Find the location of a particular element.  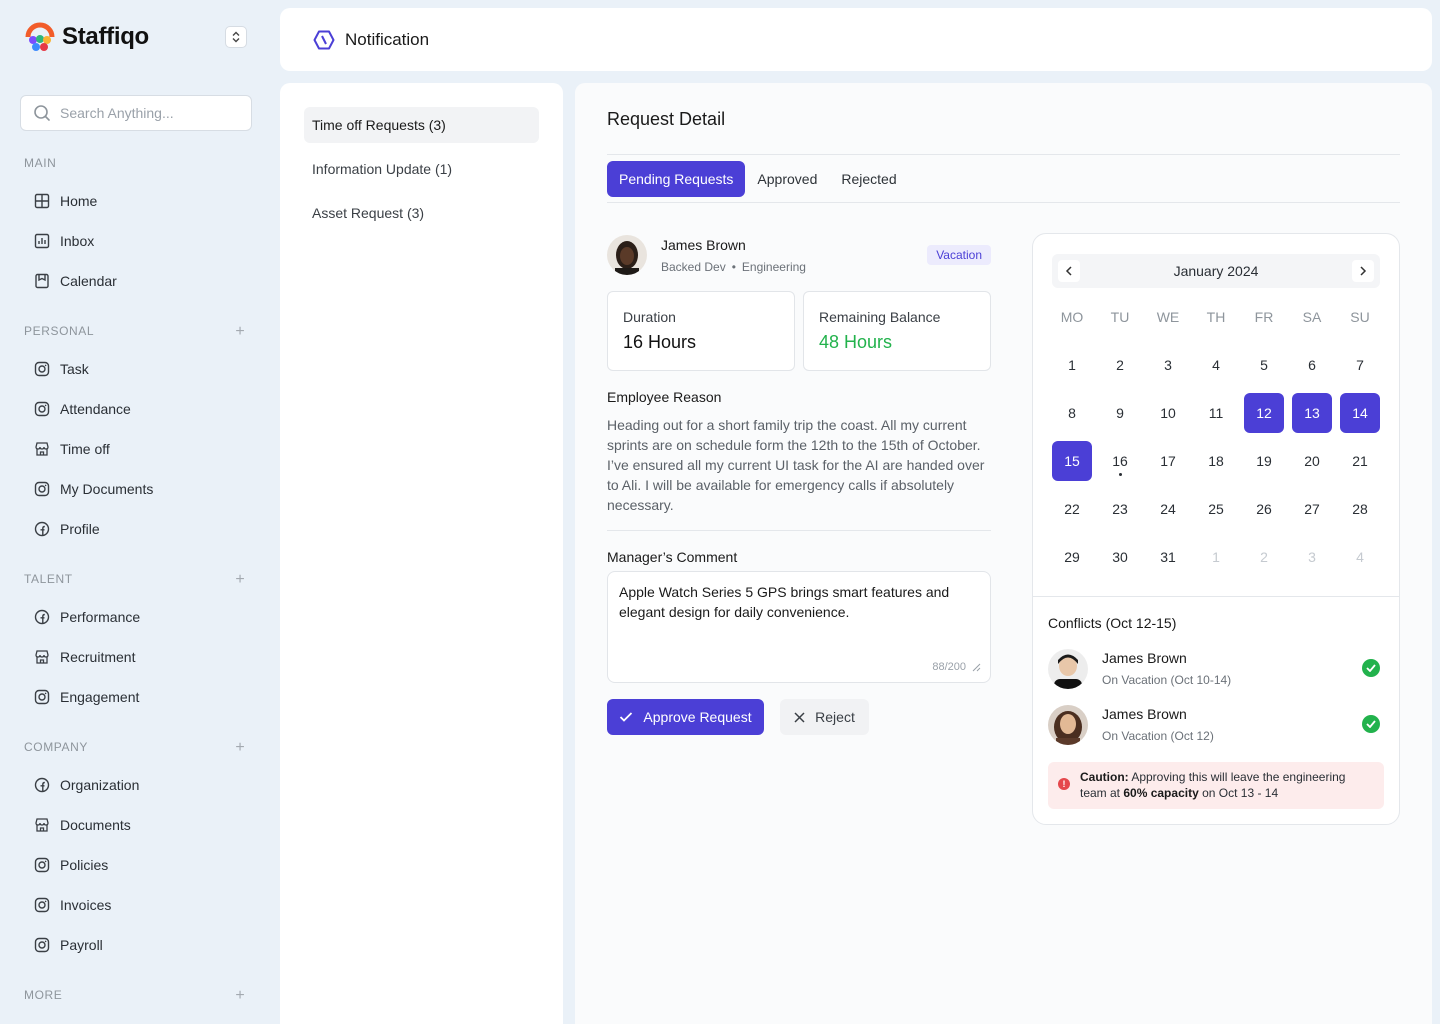

tab-approved: Approved is located at coordinates (787, 179).